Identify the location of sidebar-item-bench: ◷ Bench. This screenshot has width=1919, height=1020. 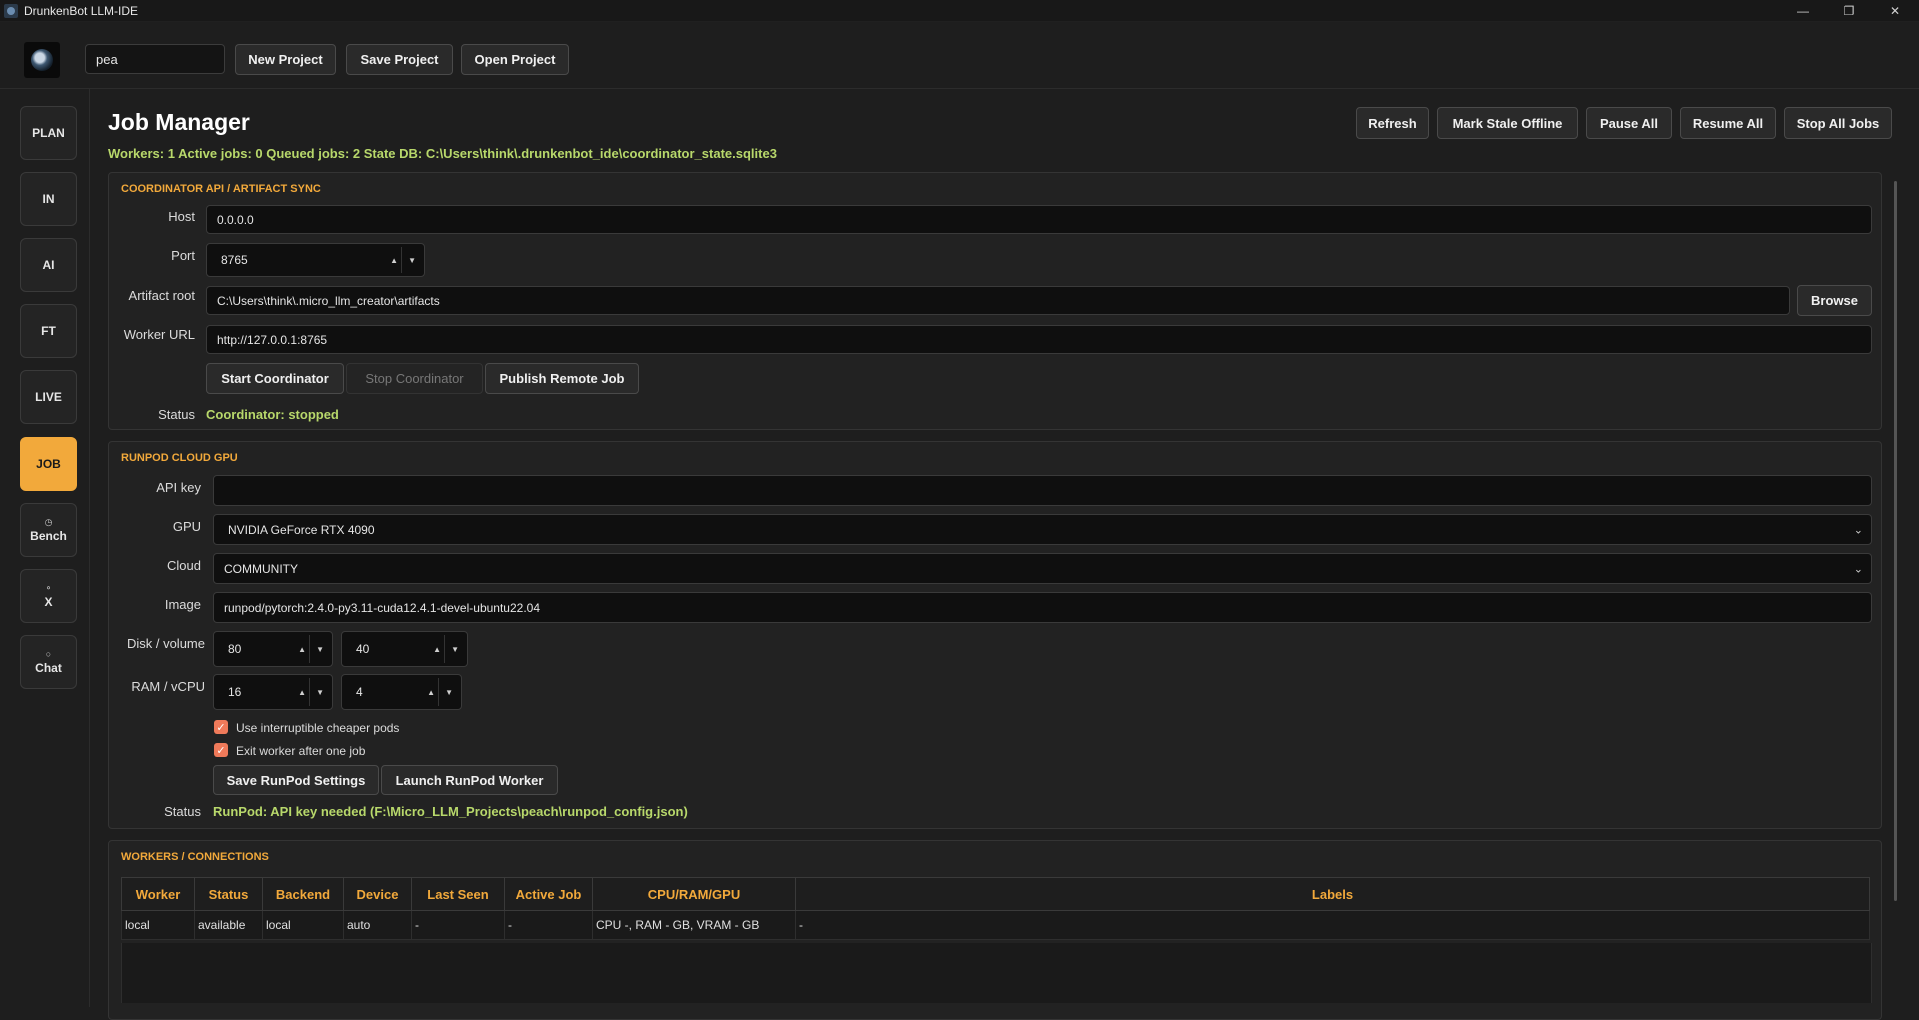
(48, 530).